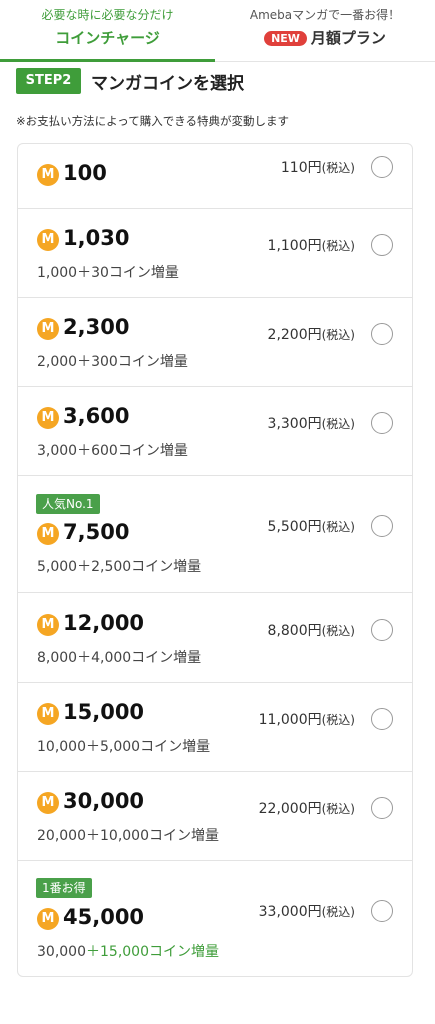 This screenshot has width=435, height=1024. I want to click on tab-monthly-label: 月額プラン, so click(348, 38).